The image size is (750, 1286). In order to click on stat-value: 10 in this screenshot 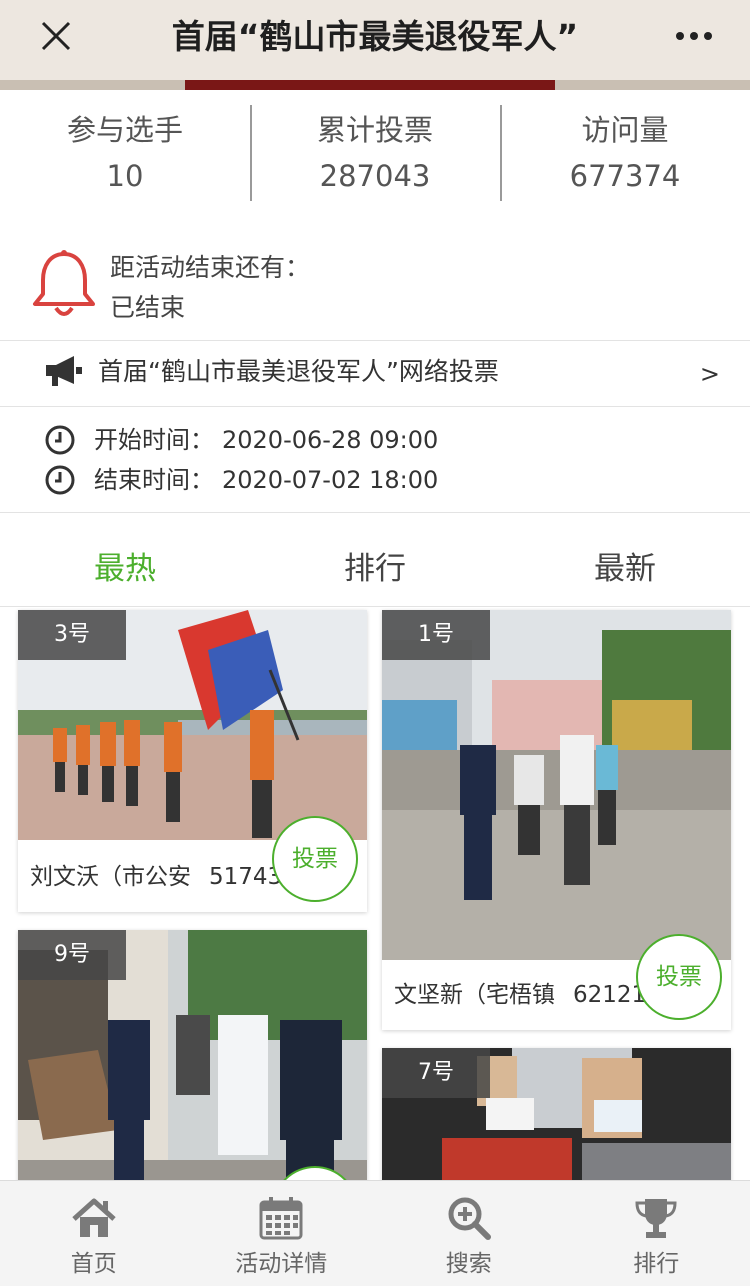, I will do `click(125, 176)`.